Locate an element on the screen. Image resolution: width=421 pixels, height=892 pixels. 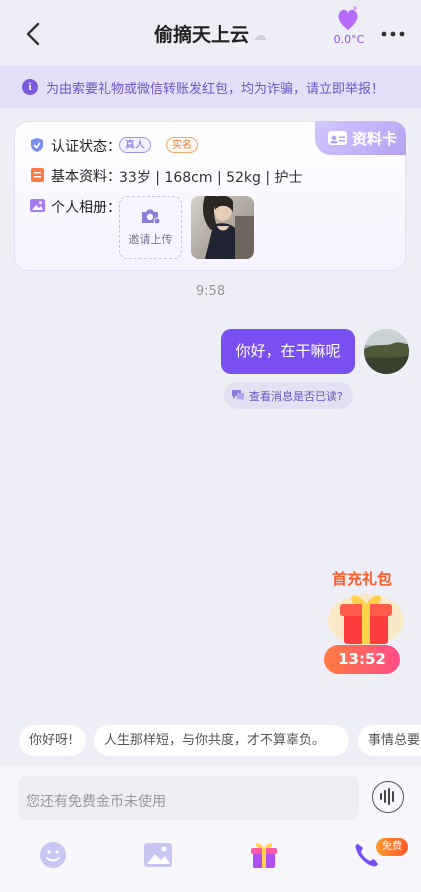
album-photo is located at coordinates (222, 227).